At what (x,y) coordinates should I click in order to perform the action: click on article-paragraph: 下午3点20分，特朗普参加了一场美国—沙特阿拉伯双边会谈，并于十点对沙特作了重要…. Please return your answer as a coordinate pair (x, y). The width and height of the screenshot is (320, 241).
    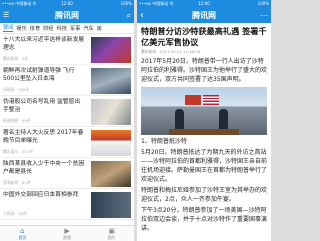
    Looking at the image, I should click on (204, 219).